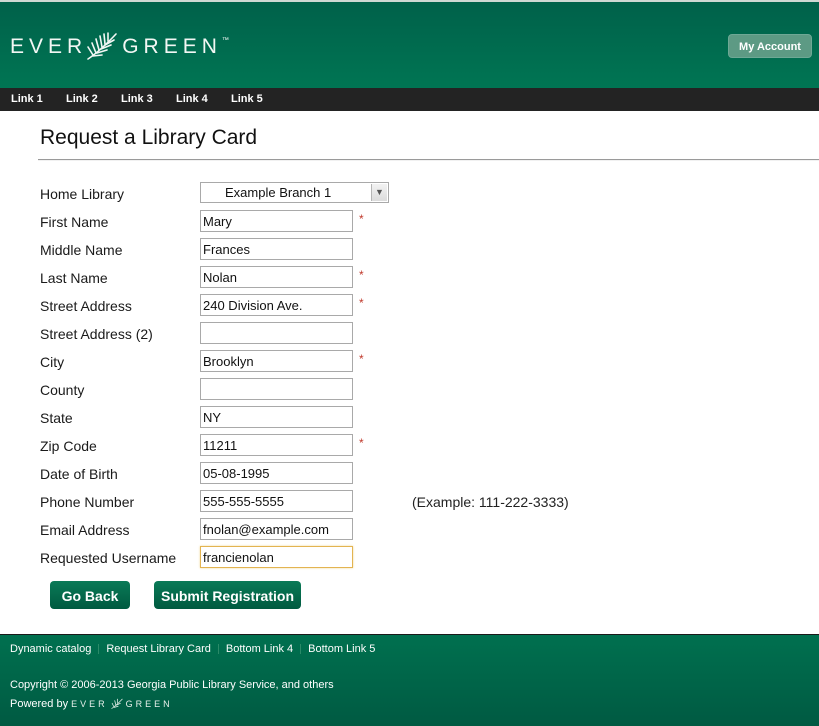 The height and width of the screenshot is (726, 819). I want to click on street-address-label: Street Address, so click(86, 306).